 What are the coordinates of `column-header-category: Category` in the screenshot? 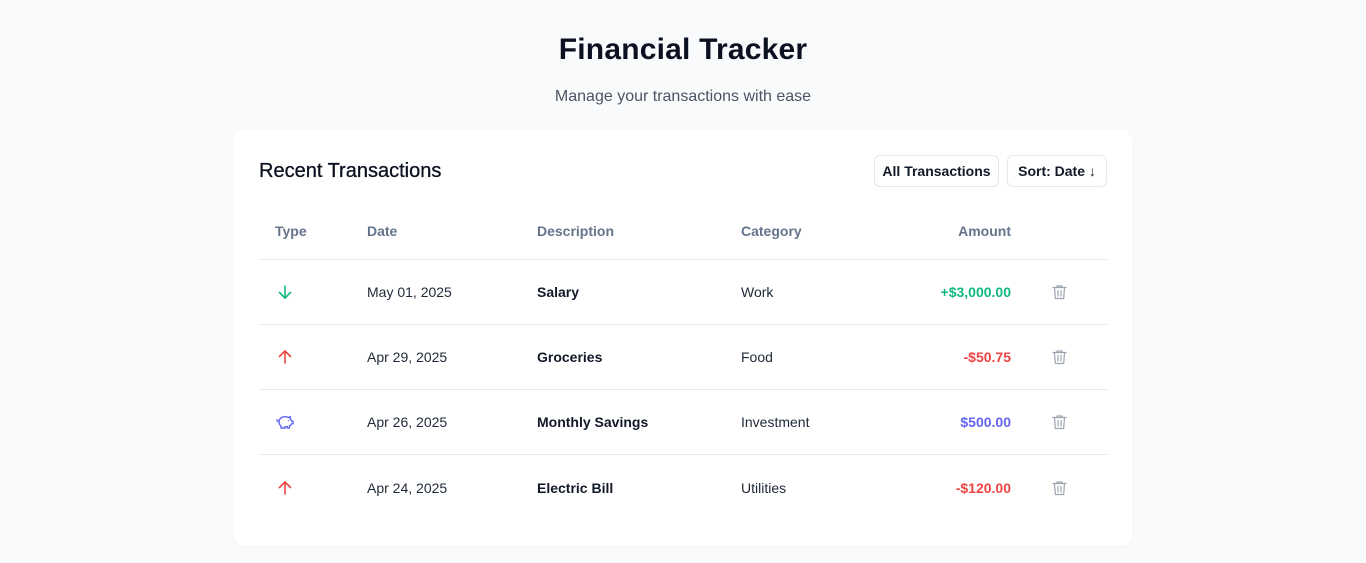 It's located at (771, 231).